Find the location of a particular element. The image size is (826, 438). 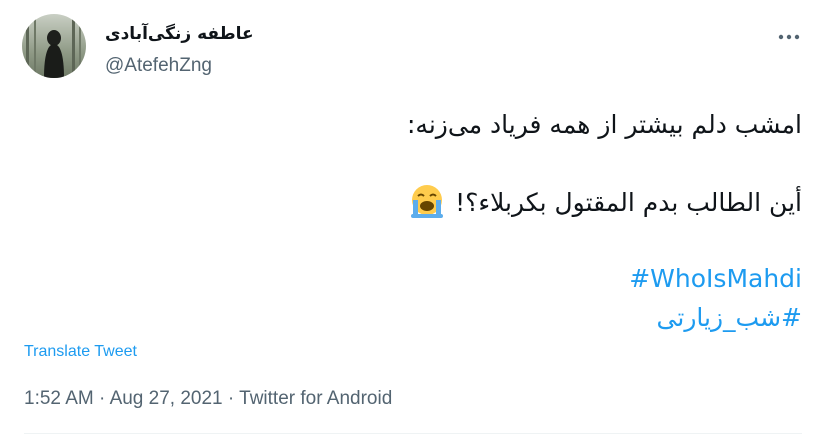

more-dots-icon is located at coordinates (789, 37).